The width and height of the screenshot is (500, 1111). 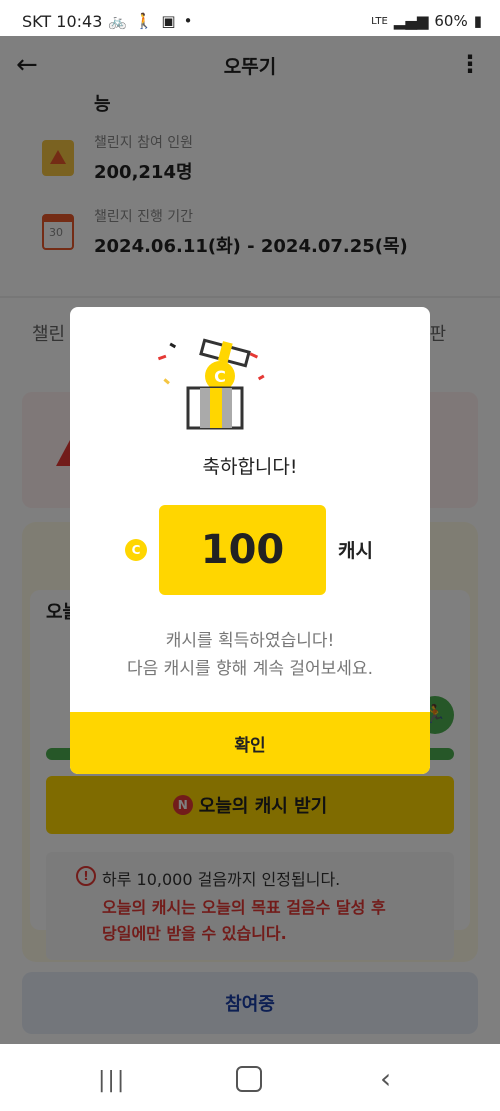 I want to click on status-time: SKT 10:43, so click(x=62, y=21).